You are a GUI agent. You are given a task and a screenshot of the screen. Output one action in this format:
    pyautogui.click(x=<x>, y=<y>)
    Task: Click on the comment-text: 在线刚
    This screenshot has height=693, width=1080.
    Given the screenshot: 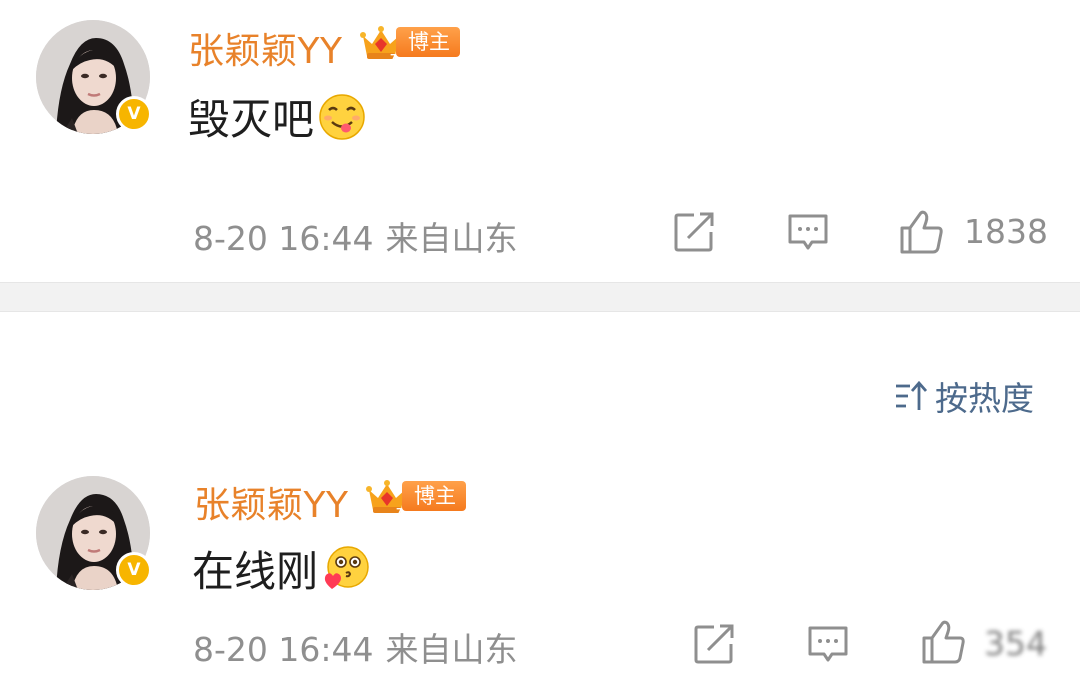 What is the action you would take?
    pyautogui.click(x=282, y=568)
    